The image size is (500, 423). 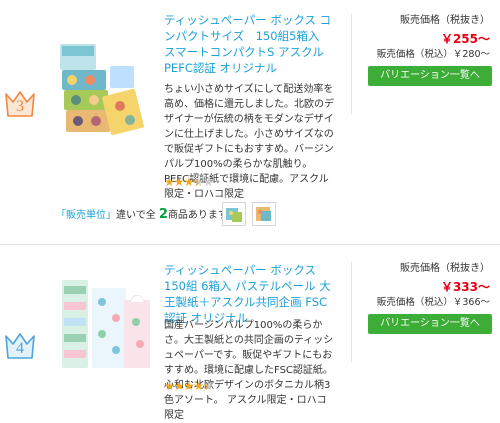 What do you see at coordinates (425, 38) in the screenshot?
I see `price-block: 販売価格（税抜き） ￥255～ 販売価格（税込）￥280～` at bounding box center [425, 38].